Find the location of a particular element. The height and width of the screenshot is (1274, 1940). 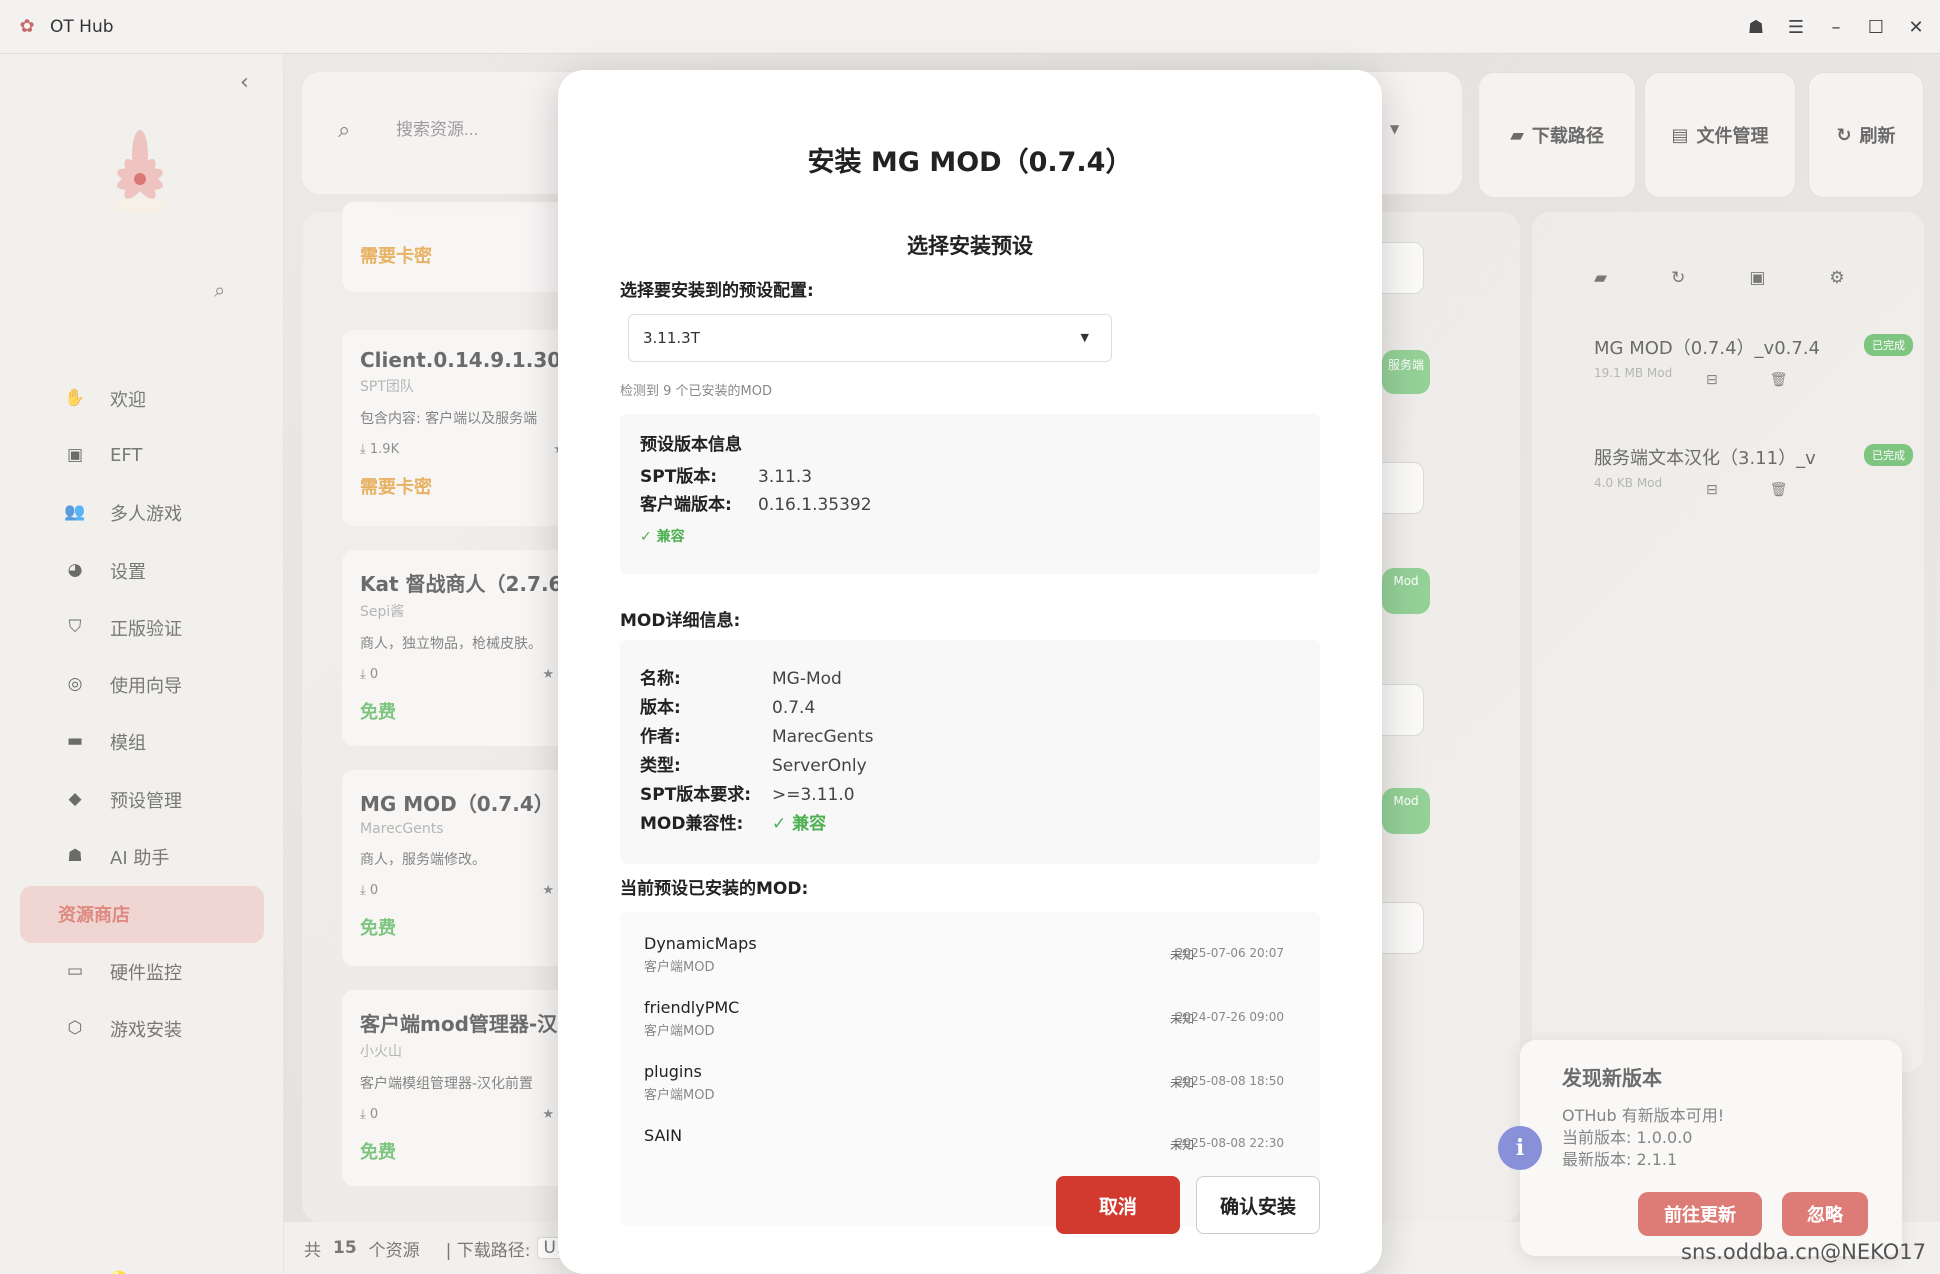

spt-version-row: SPT版本: 3.11.3 is located at coordinates (726, 477).